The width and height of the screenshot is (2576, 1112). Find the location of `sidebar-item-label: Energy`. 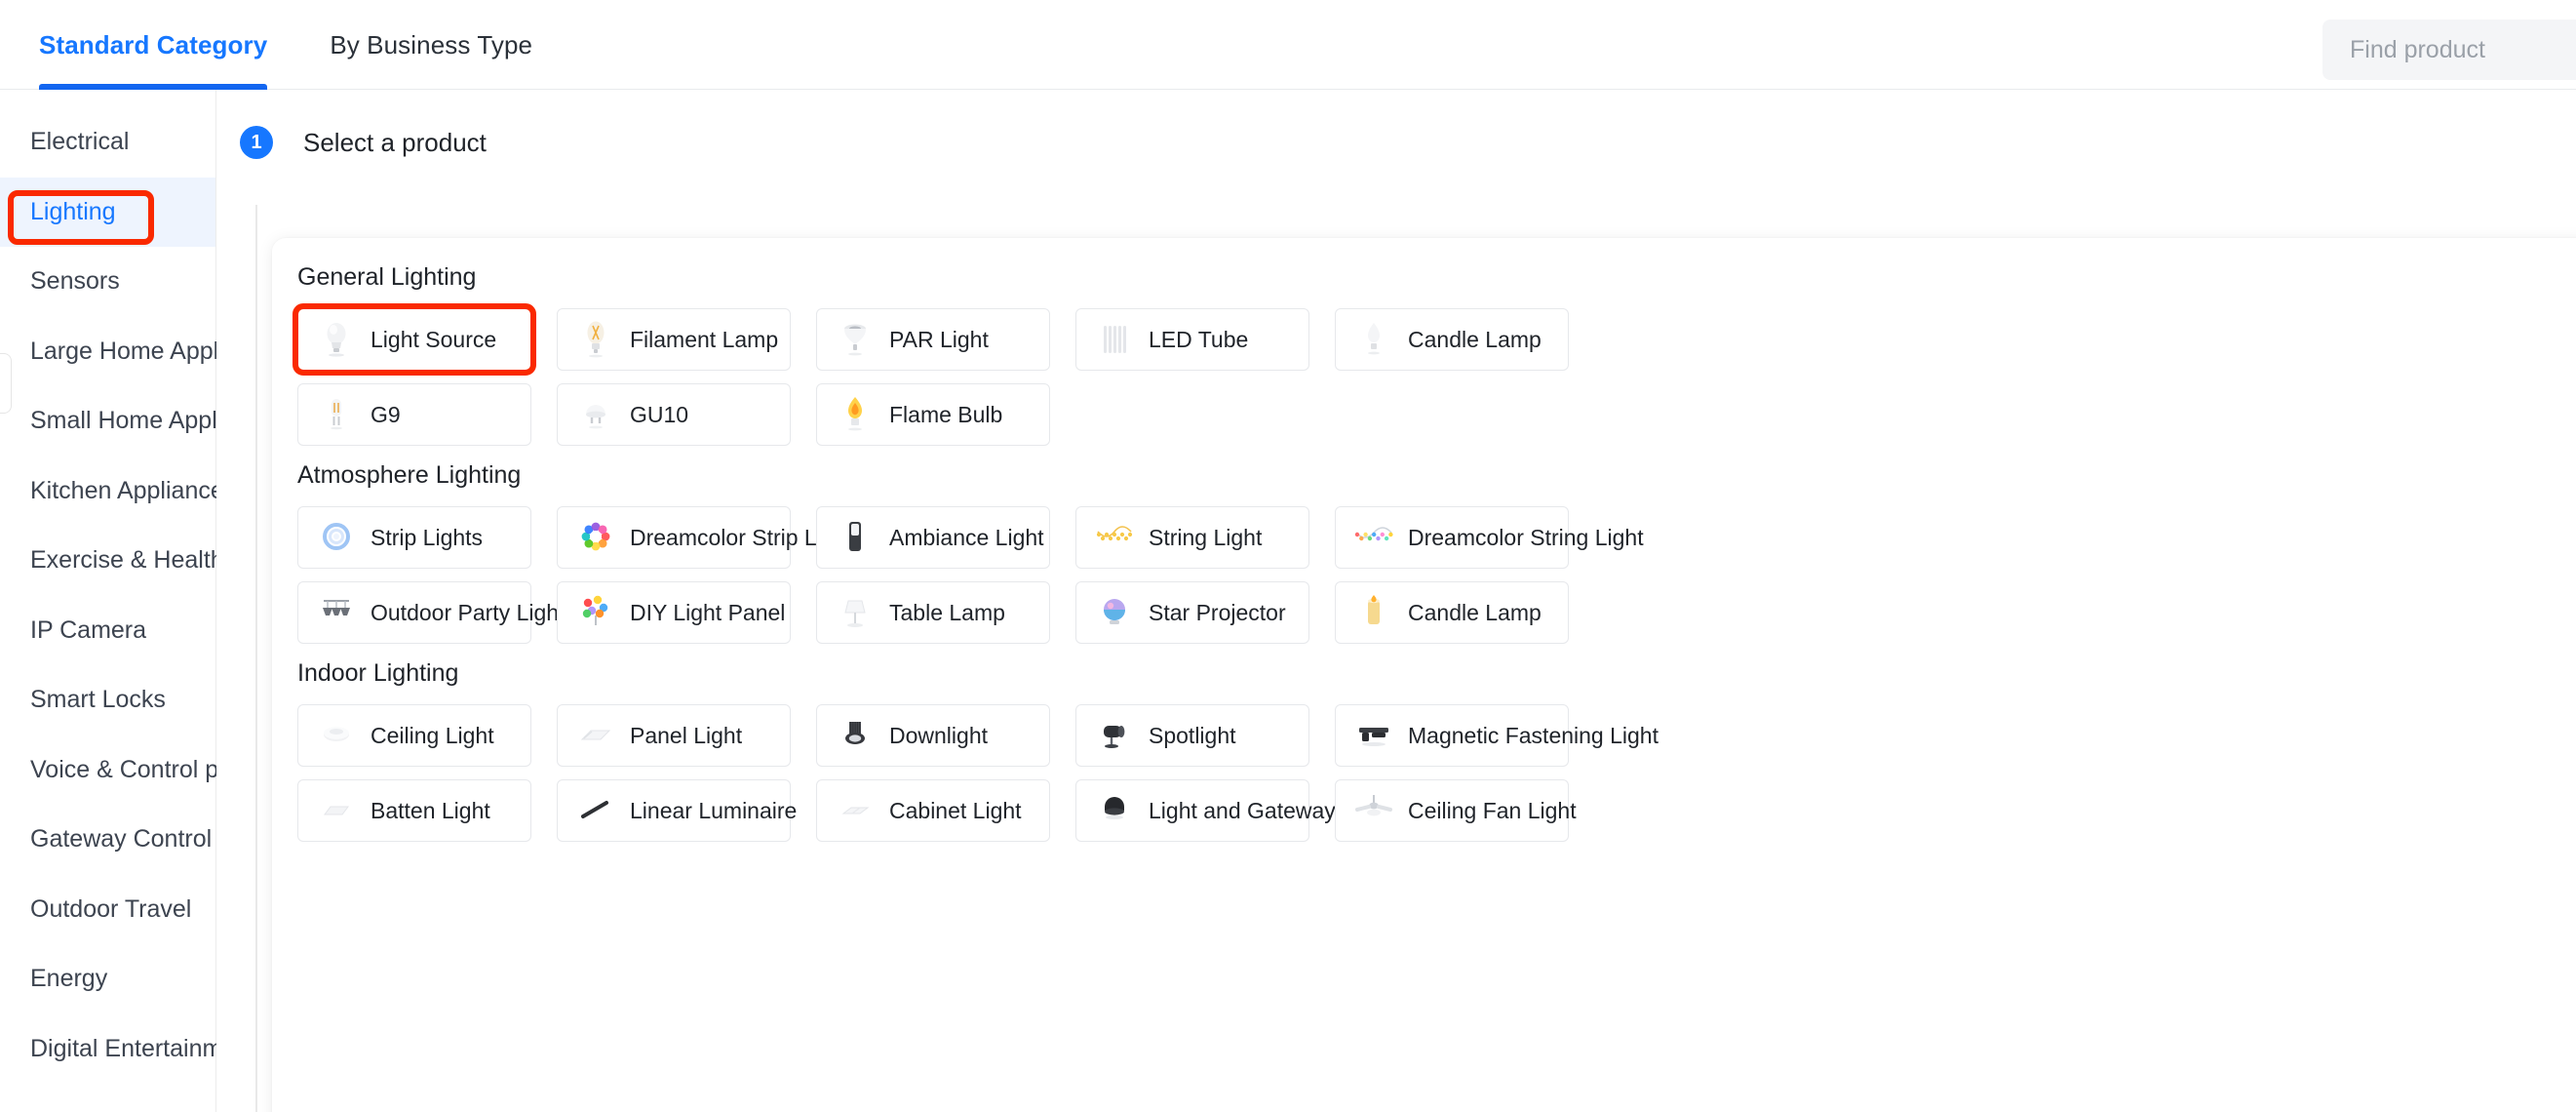

sidebar-item-label: Energy is located at coordinates (69, 979).